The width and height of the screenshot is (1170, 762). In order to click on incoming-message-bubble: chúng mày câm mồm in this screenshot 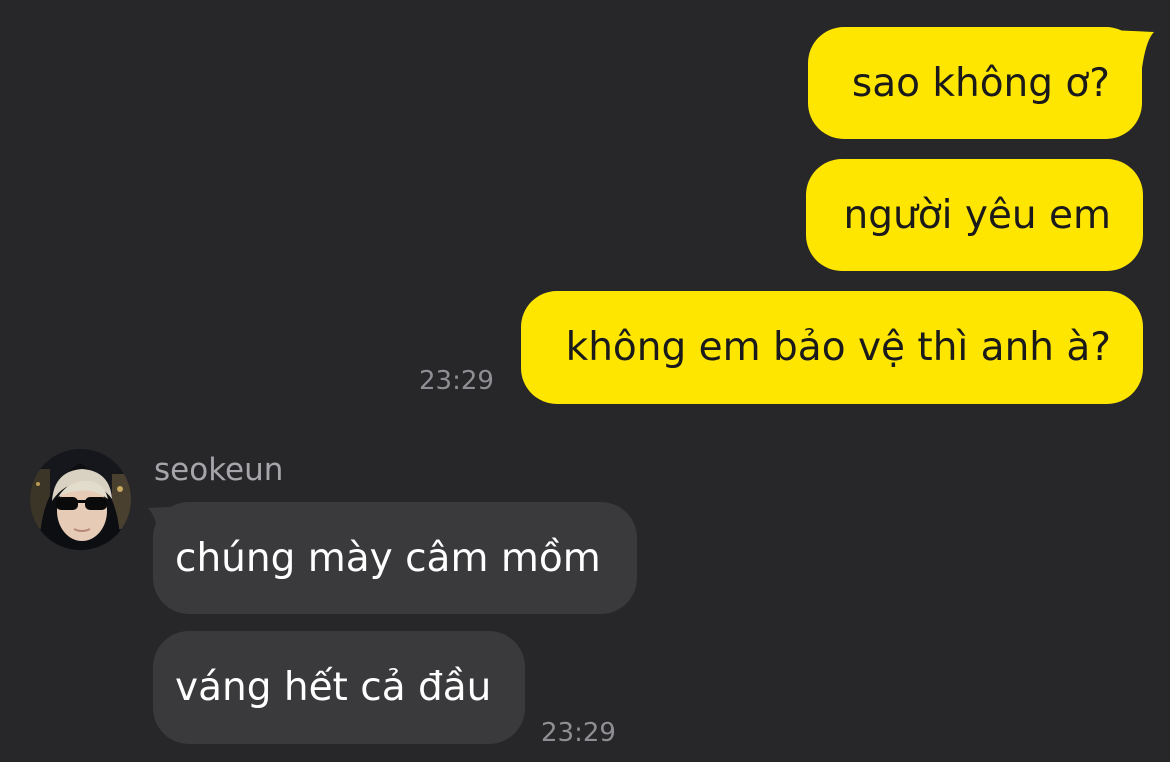, I will do `click(395, 558)`.